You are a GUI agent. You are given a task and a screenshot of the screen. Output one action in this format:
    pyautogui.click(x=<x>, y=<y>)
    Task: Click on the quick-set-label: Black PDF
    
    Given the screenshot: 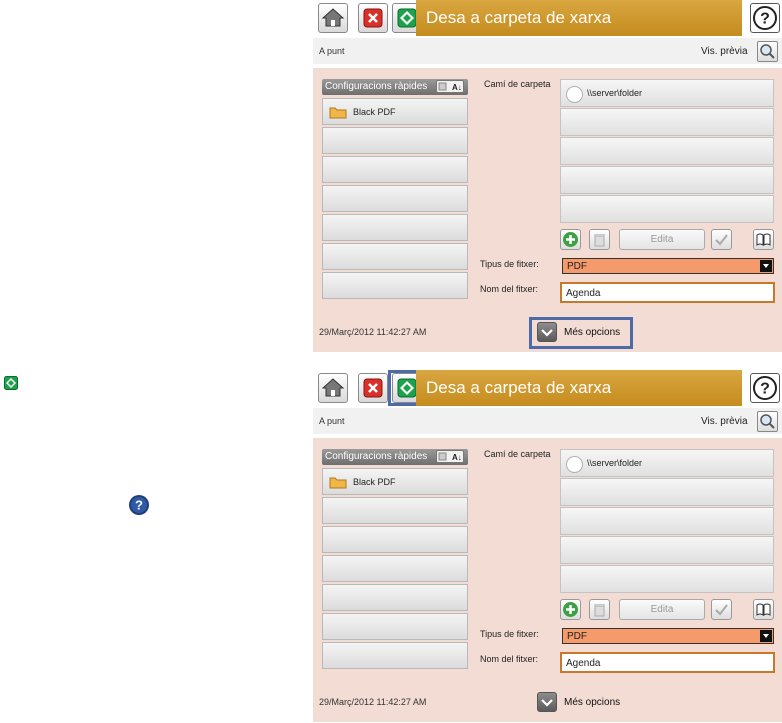 What is the action you would take?
    pyautogui.click(x=374, y=112)
    